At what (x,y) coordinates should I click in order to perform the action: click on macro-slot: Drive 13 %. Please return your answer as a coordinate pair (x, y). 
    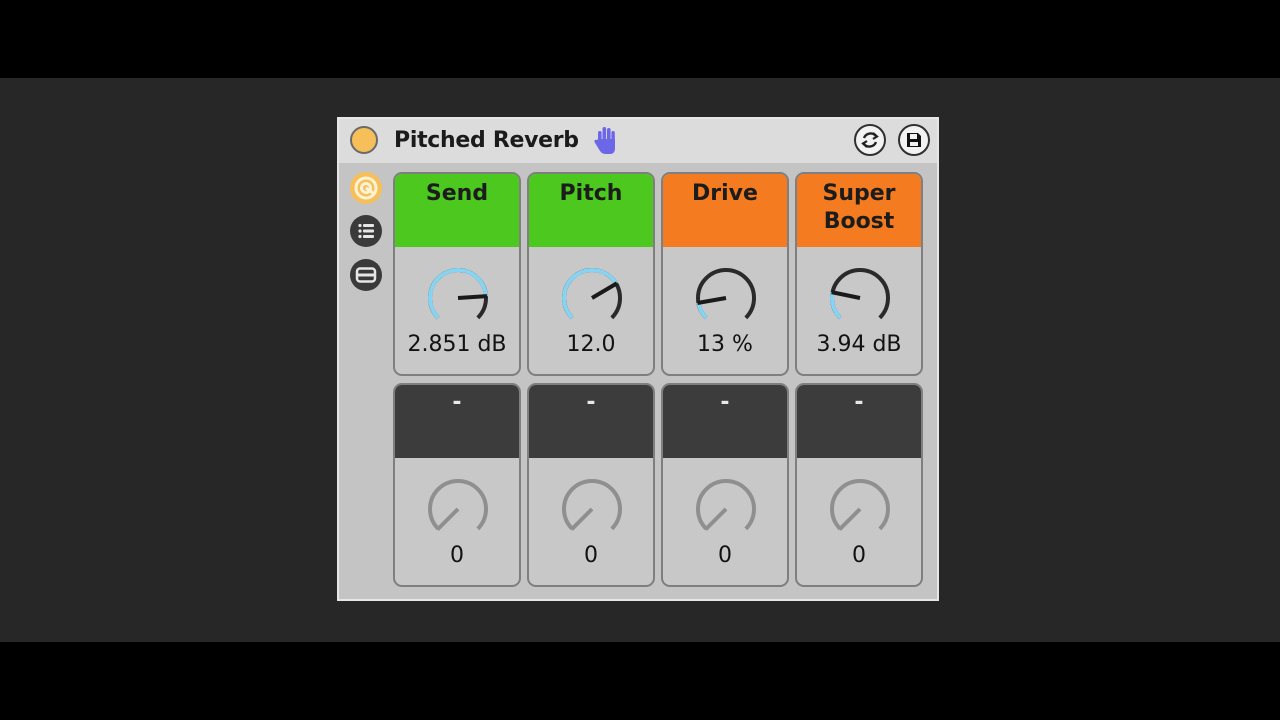
    Looking at the image, I should click on (725, 274).